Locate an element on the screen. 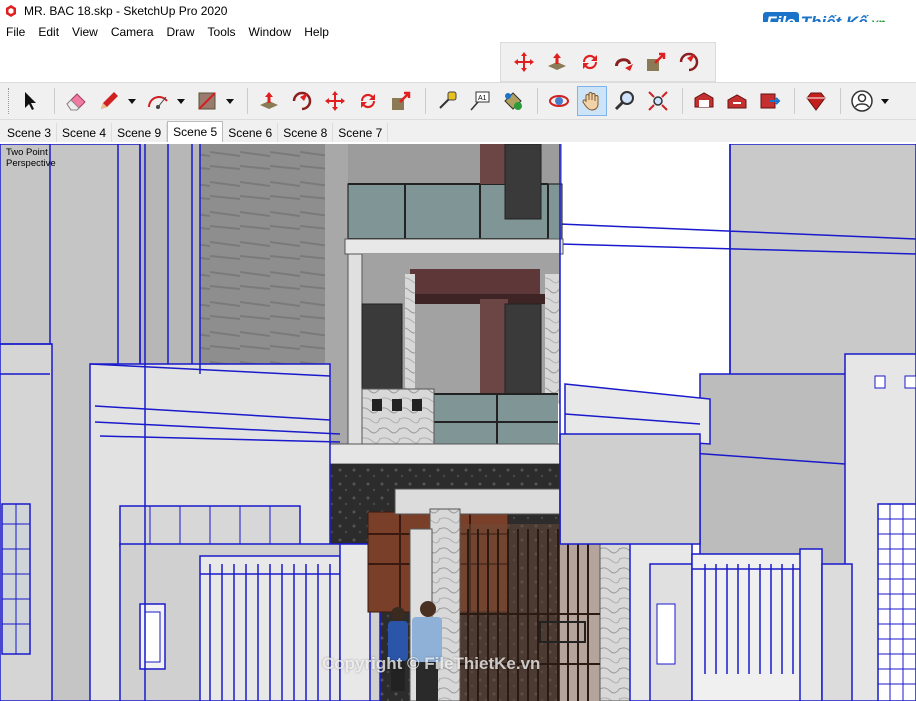 The width and height of the screenshot is (916, 701). extension-warehouse-button is located at coordinates (770, 101).